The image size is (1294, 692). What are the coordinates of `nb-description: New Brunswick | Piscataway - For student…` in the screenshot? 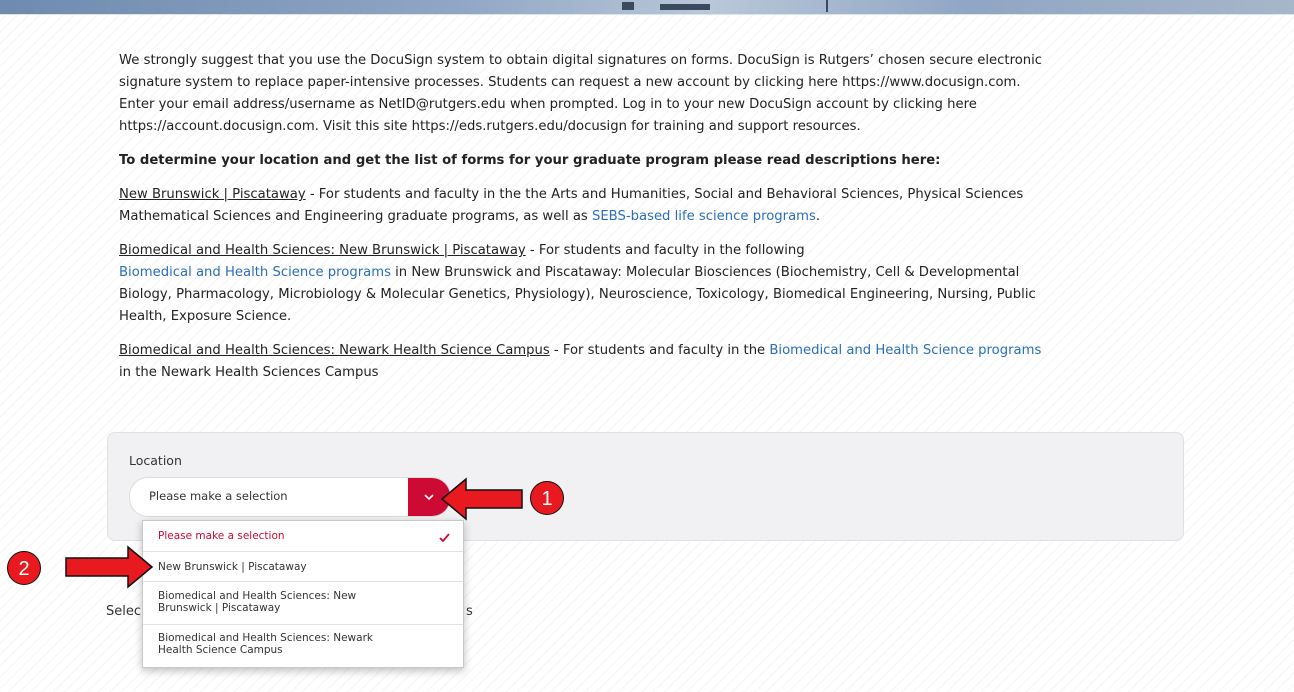 It's located at (649, 206).